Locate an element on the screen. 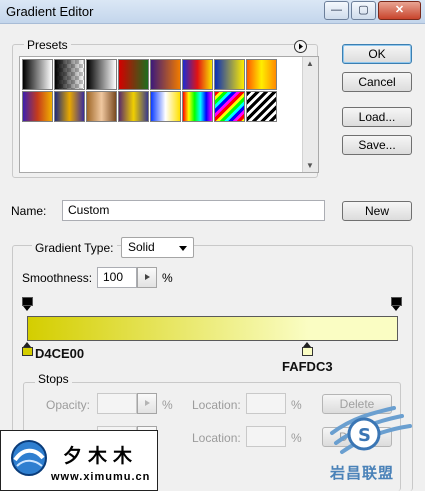 Image resolution: width=425 pixels, height=491 pixels. color-location-label: Location: is located at coordinates (216, 438).